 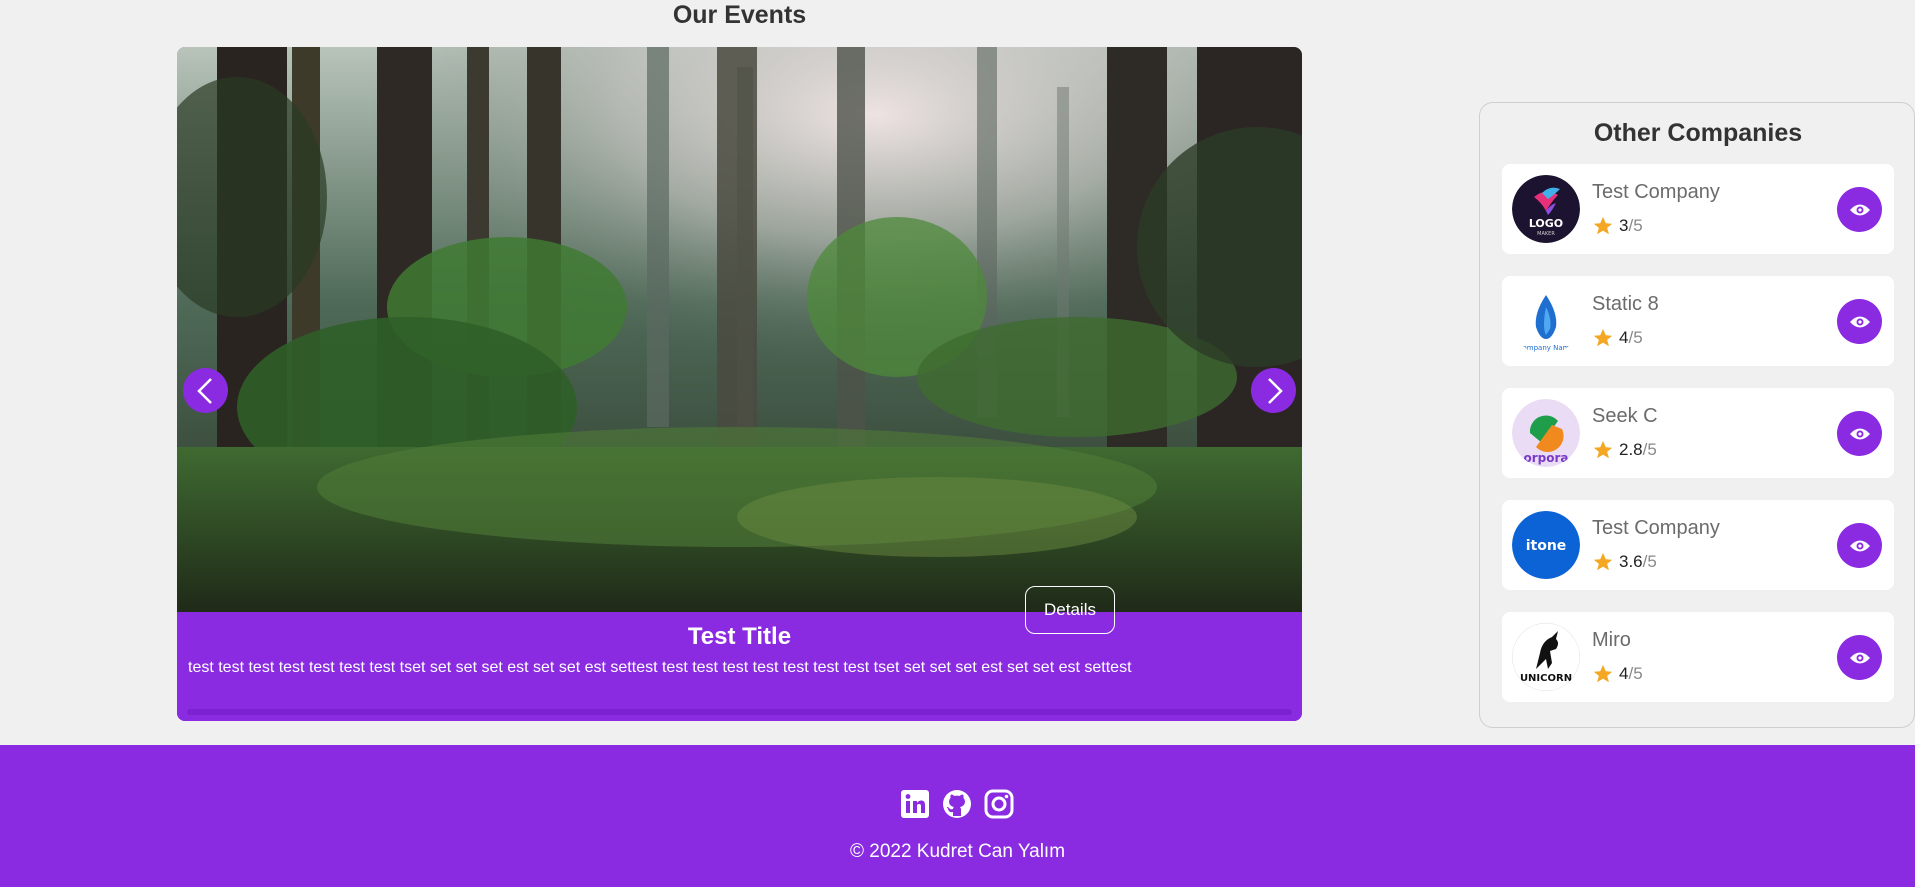 I want to click on chevron-right-icon, so click(x=1275, y=390).